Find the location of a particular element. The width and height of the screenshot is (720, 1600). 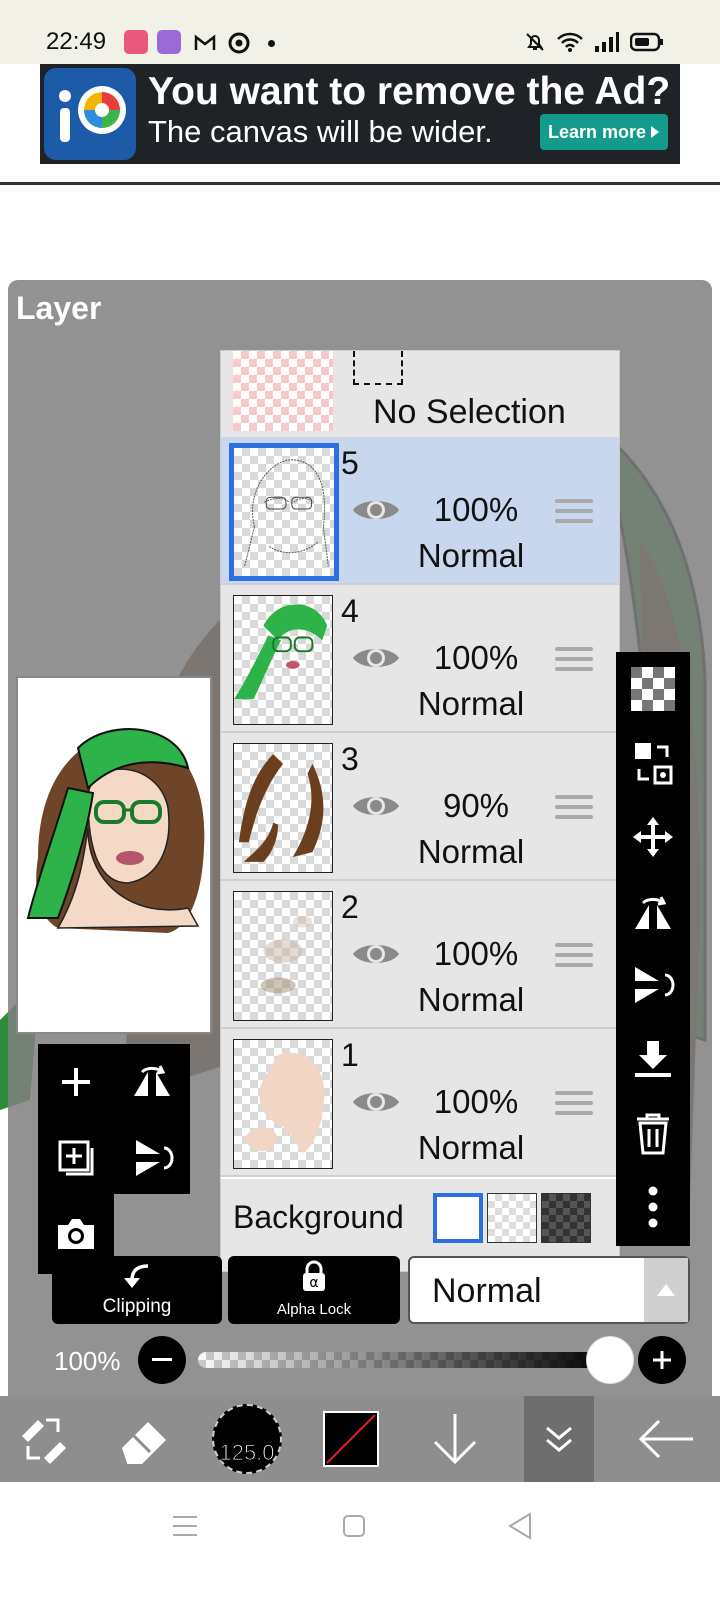

status-bar: 22:49 is located at coordinates (360, 32).